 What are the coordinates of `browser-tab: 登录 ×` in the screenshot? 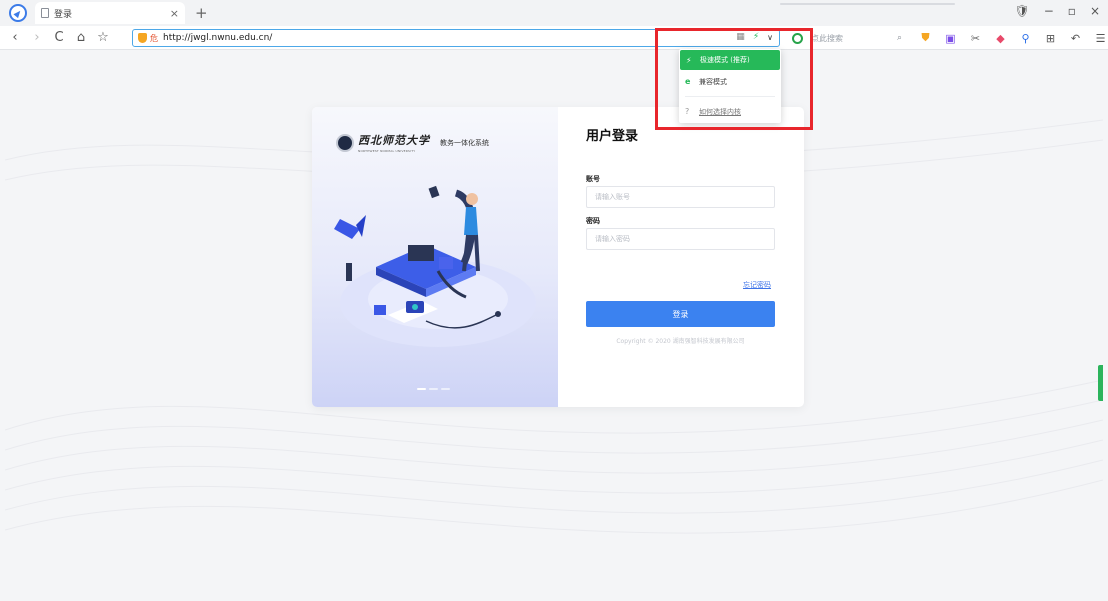 It's located at (110, 13).